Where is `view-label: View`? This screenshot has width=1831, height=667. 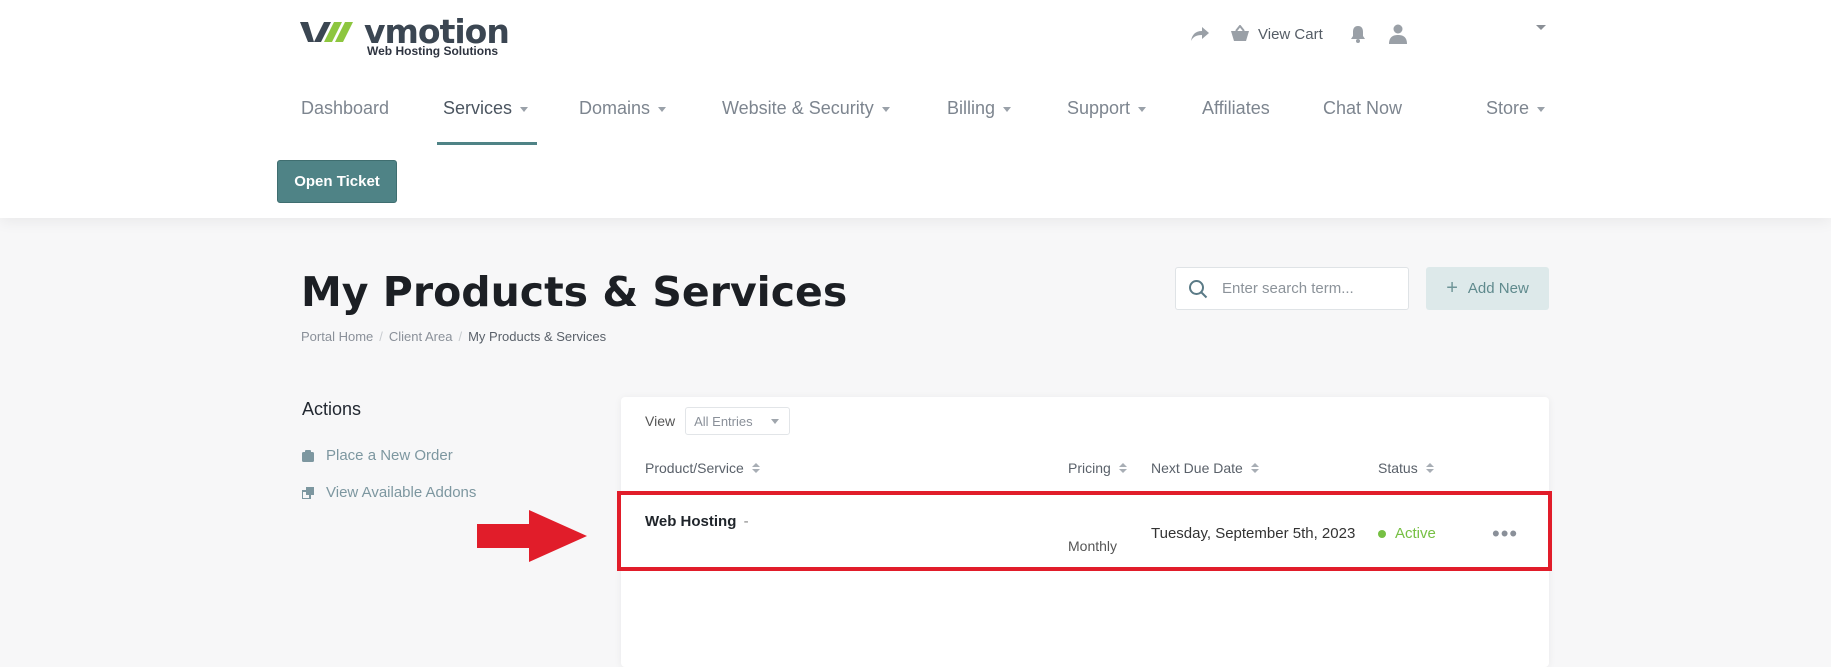 view-label: View is located at coordinates (660, 421).